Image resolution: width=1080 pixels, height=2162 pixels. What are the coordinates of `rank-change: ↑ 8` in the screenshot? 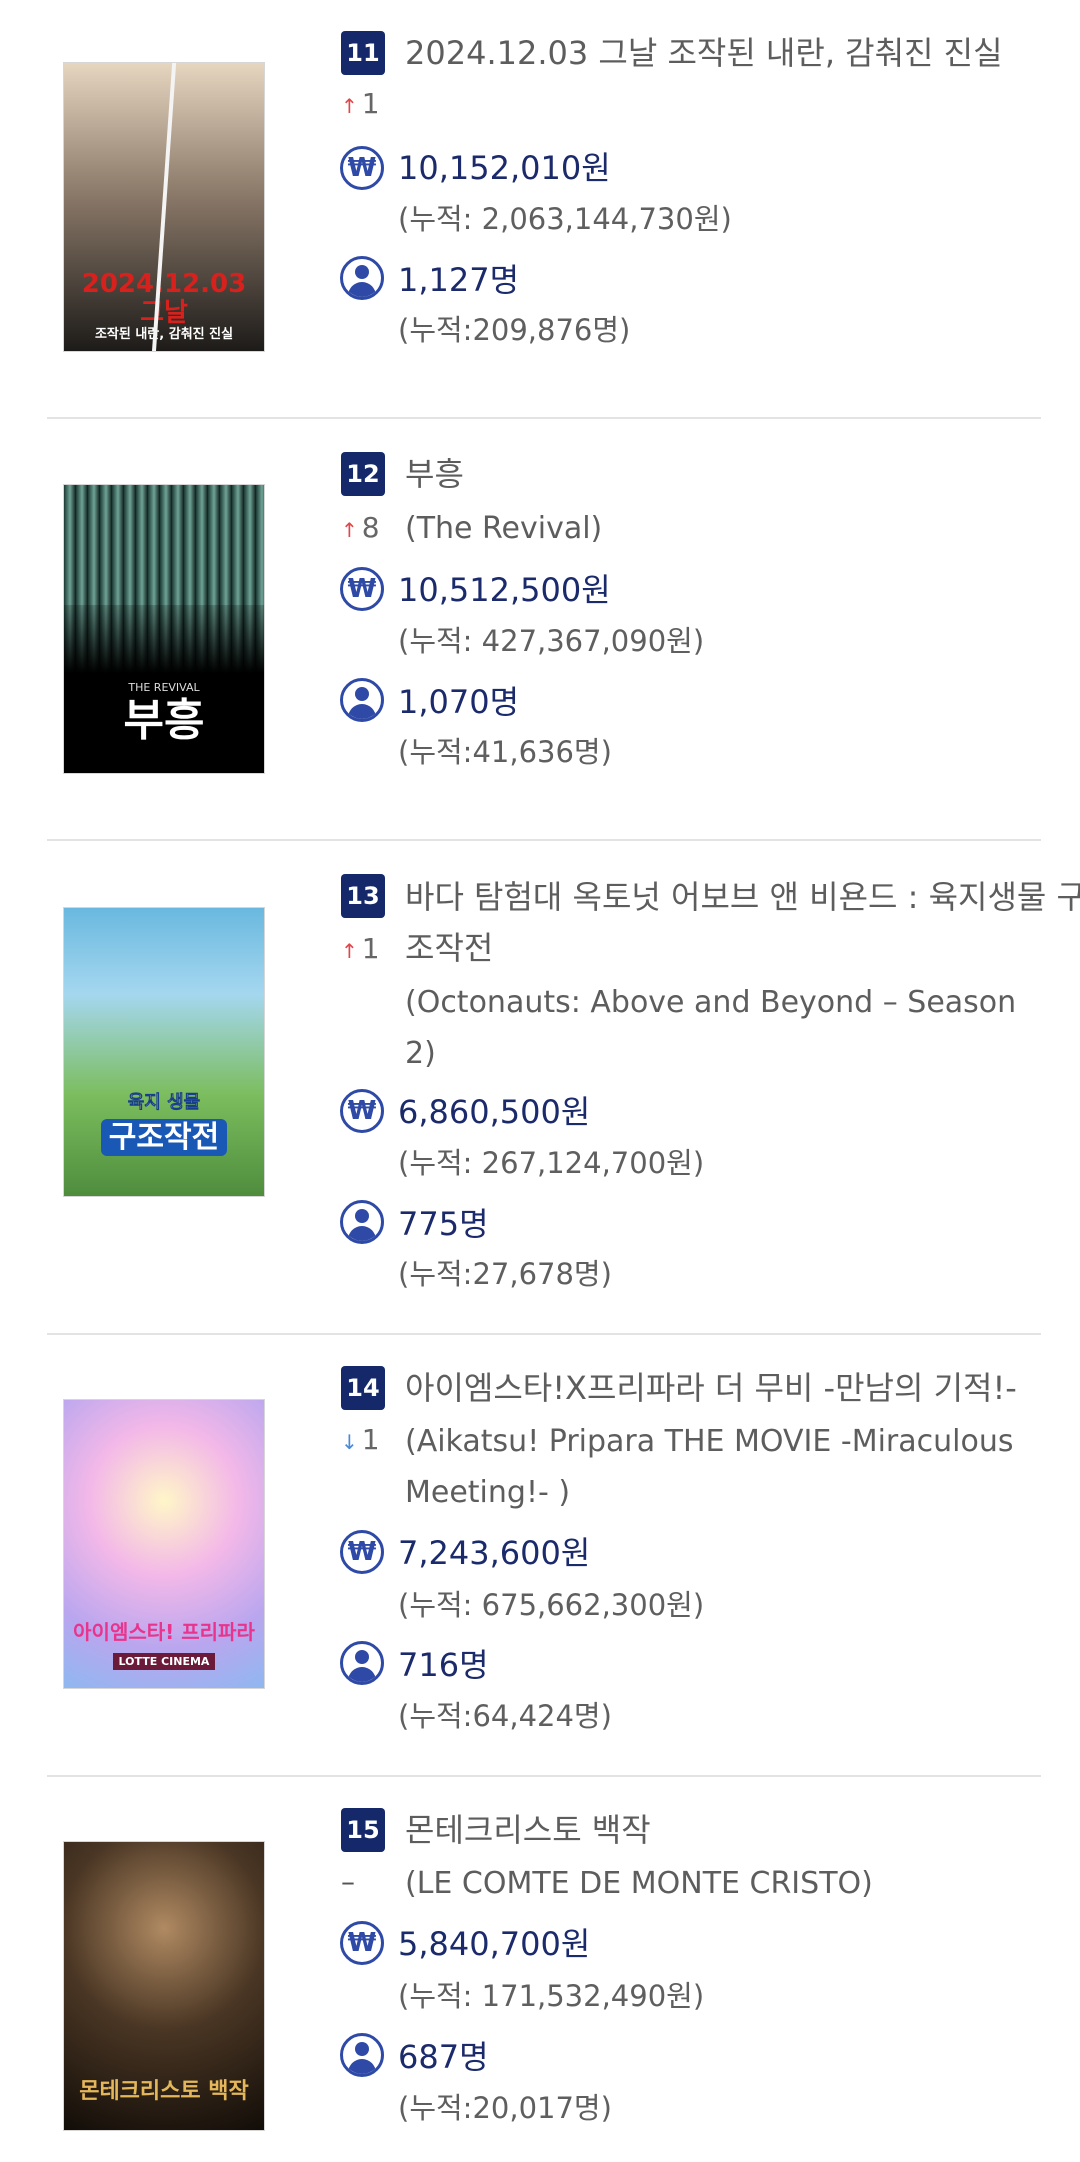 It's located at (360, 527).